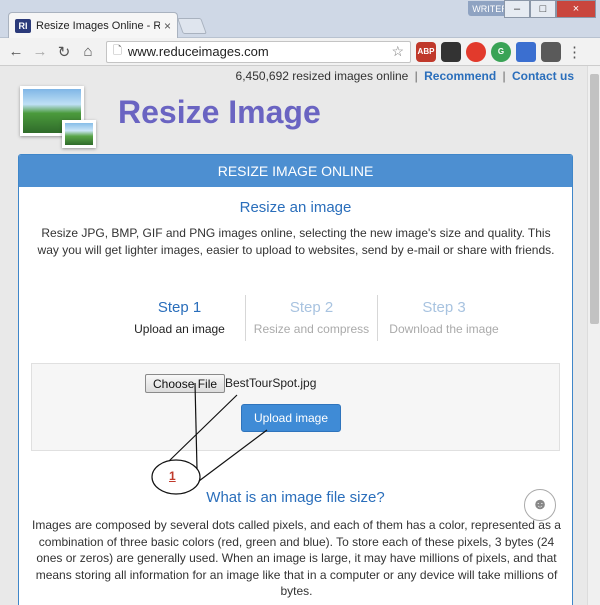  I want to click on reload-button: ↻, so click(64, 52).